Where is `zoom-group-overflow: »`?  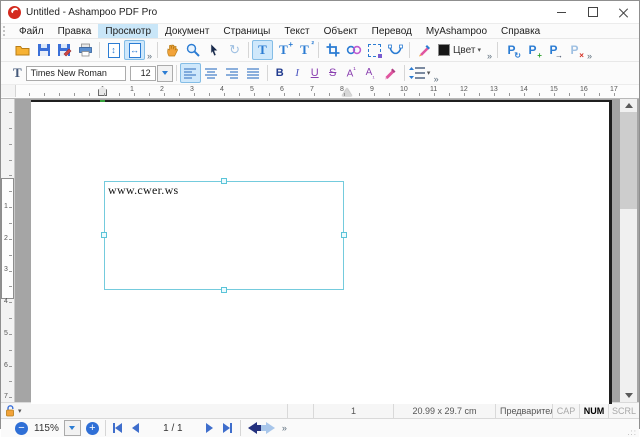
zoom-group-overflow: » is located at coordinates (149, 56).